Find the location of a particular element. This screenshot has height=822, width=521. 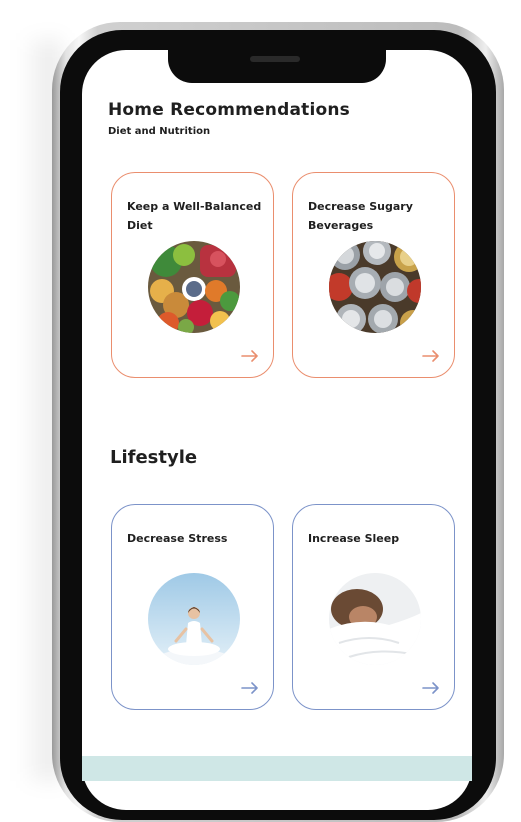

phone-notch is located at coordinates (277, 64).